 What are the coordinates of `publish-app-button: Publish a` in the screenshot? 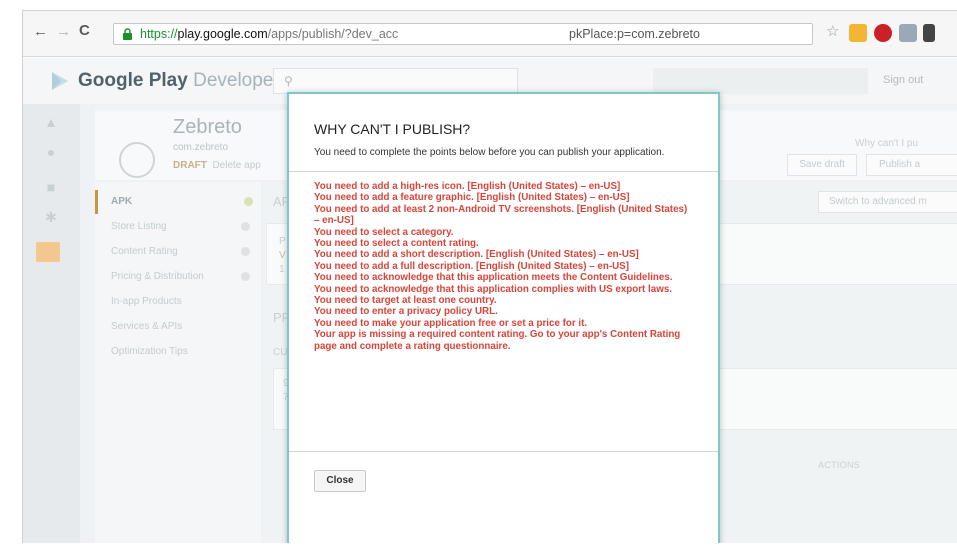 It's located at (911, 165).